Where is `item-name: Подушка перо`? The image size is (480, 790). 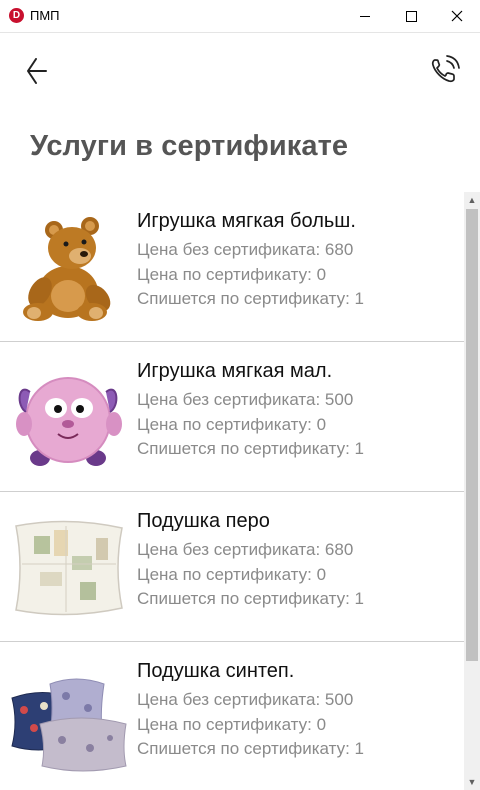
item-name: Подушка перо is located at coordinates (203, 521).